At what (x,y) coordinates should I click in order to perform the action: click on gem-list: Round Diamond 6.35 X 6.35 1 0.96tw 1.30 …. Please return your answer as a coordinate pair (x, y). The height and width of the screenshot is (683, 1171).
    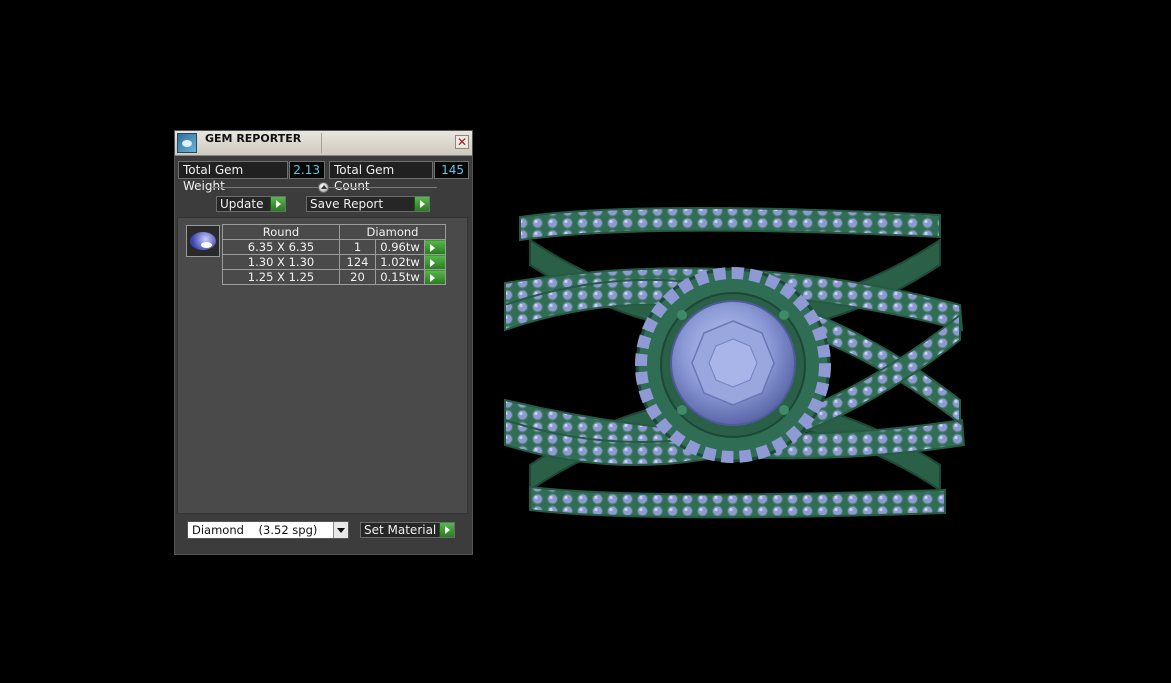
    Looking at the image, I should click on (322, 365).